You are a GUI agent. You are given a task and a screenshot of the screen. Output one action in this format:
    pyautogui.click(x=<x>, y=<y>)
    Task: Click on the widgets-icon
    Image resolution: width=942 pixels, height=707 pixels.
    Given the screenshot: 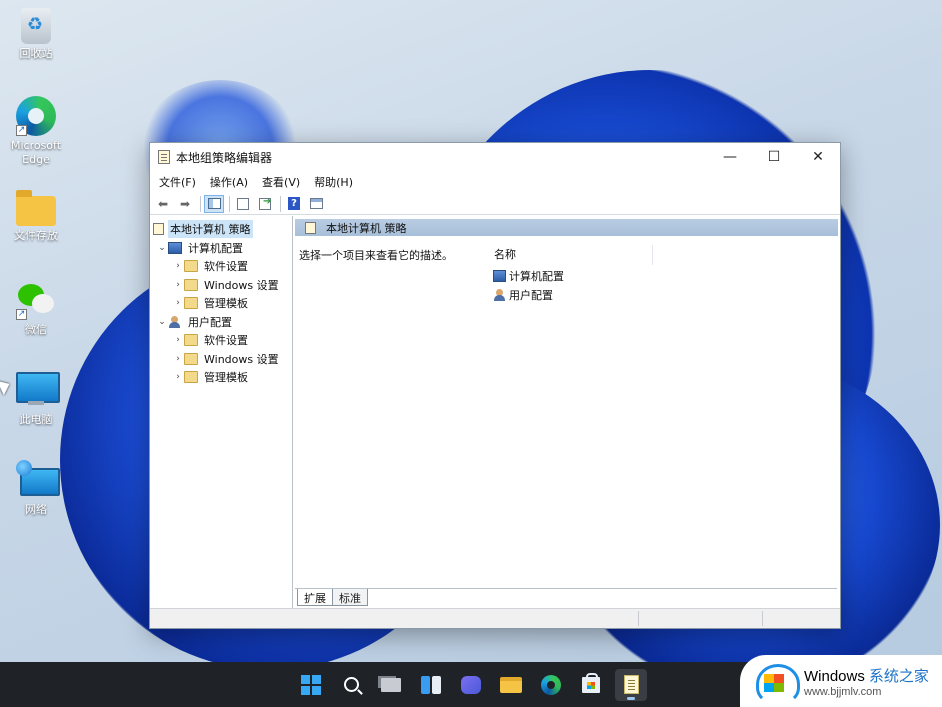 What is the action you would take?
    pyautogui.click(x=431, y=684)
    